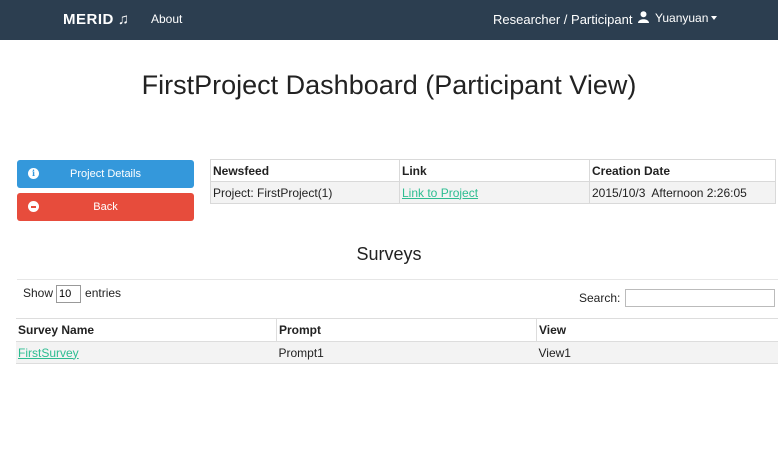 The image size is (778, 455). What do you see at coordinates (682, 170) in the screenshot?
I see `creation-date-column-header: Creation Date` at bounding box center [682, 170].